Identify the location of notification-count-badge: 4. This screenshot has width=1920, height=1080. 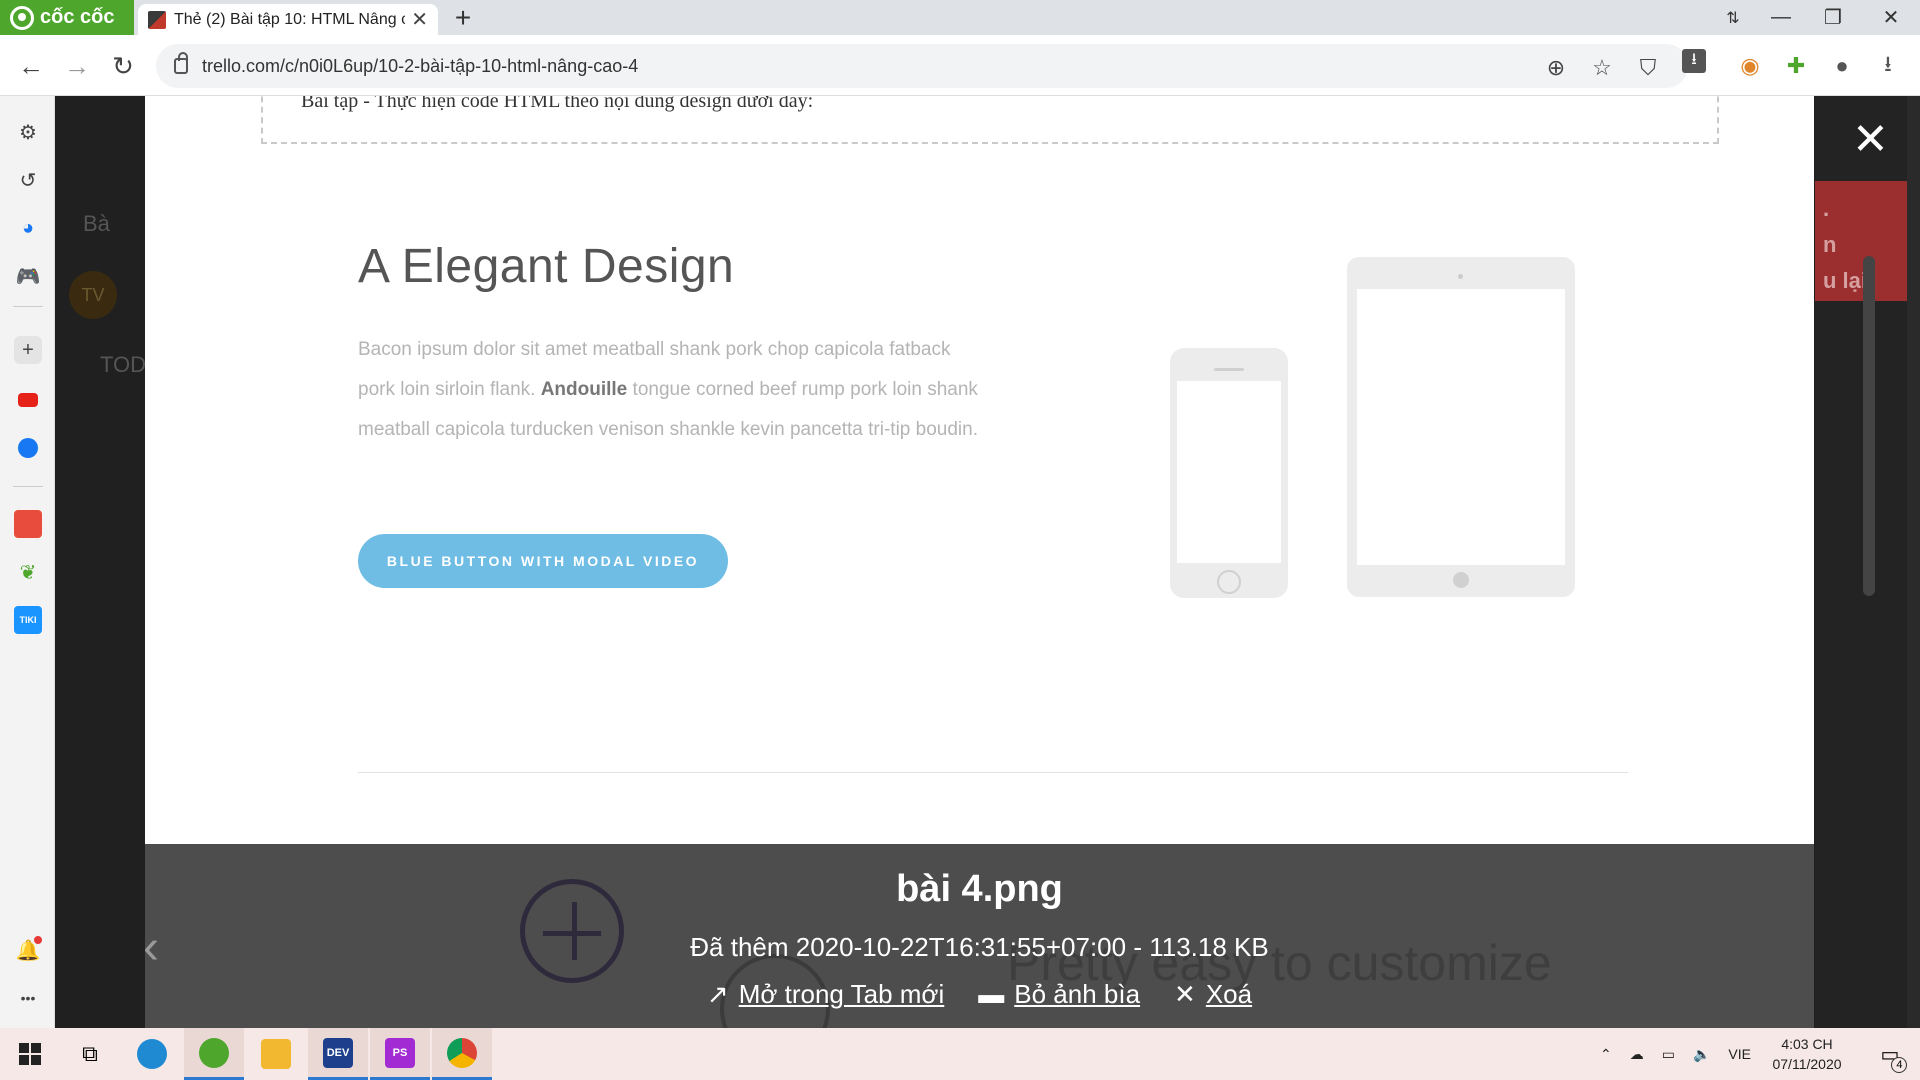
(1899, 1064).